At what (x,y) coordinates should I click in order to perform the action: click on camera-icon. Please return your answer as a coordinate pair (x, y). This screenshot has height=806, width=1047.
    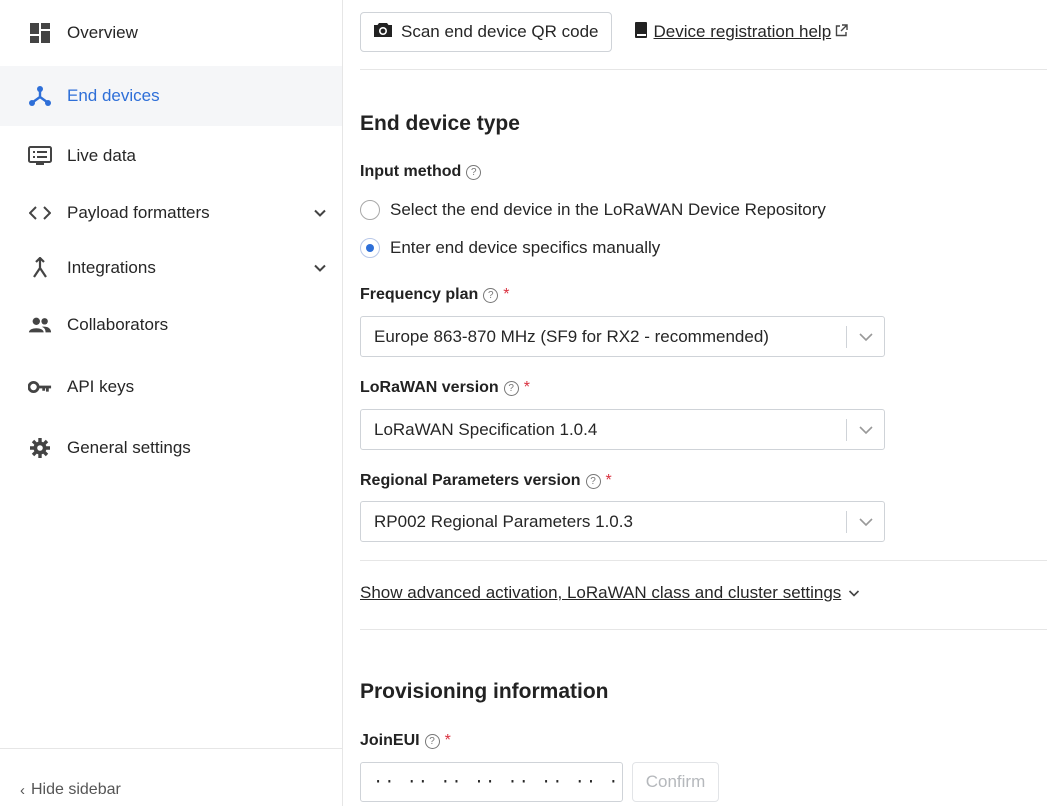
    Looking at the image, I should click on (383, 32).